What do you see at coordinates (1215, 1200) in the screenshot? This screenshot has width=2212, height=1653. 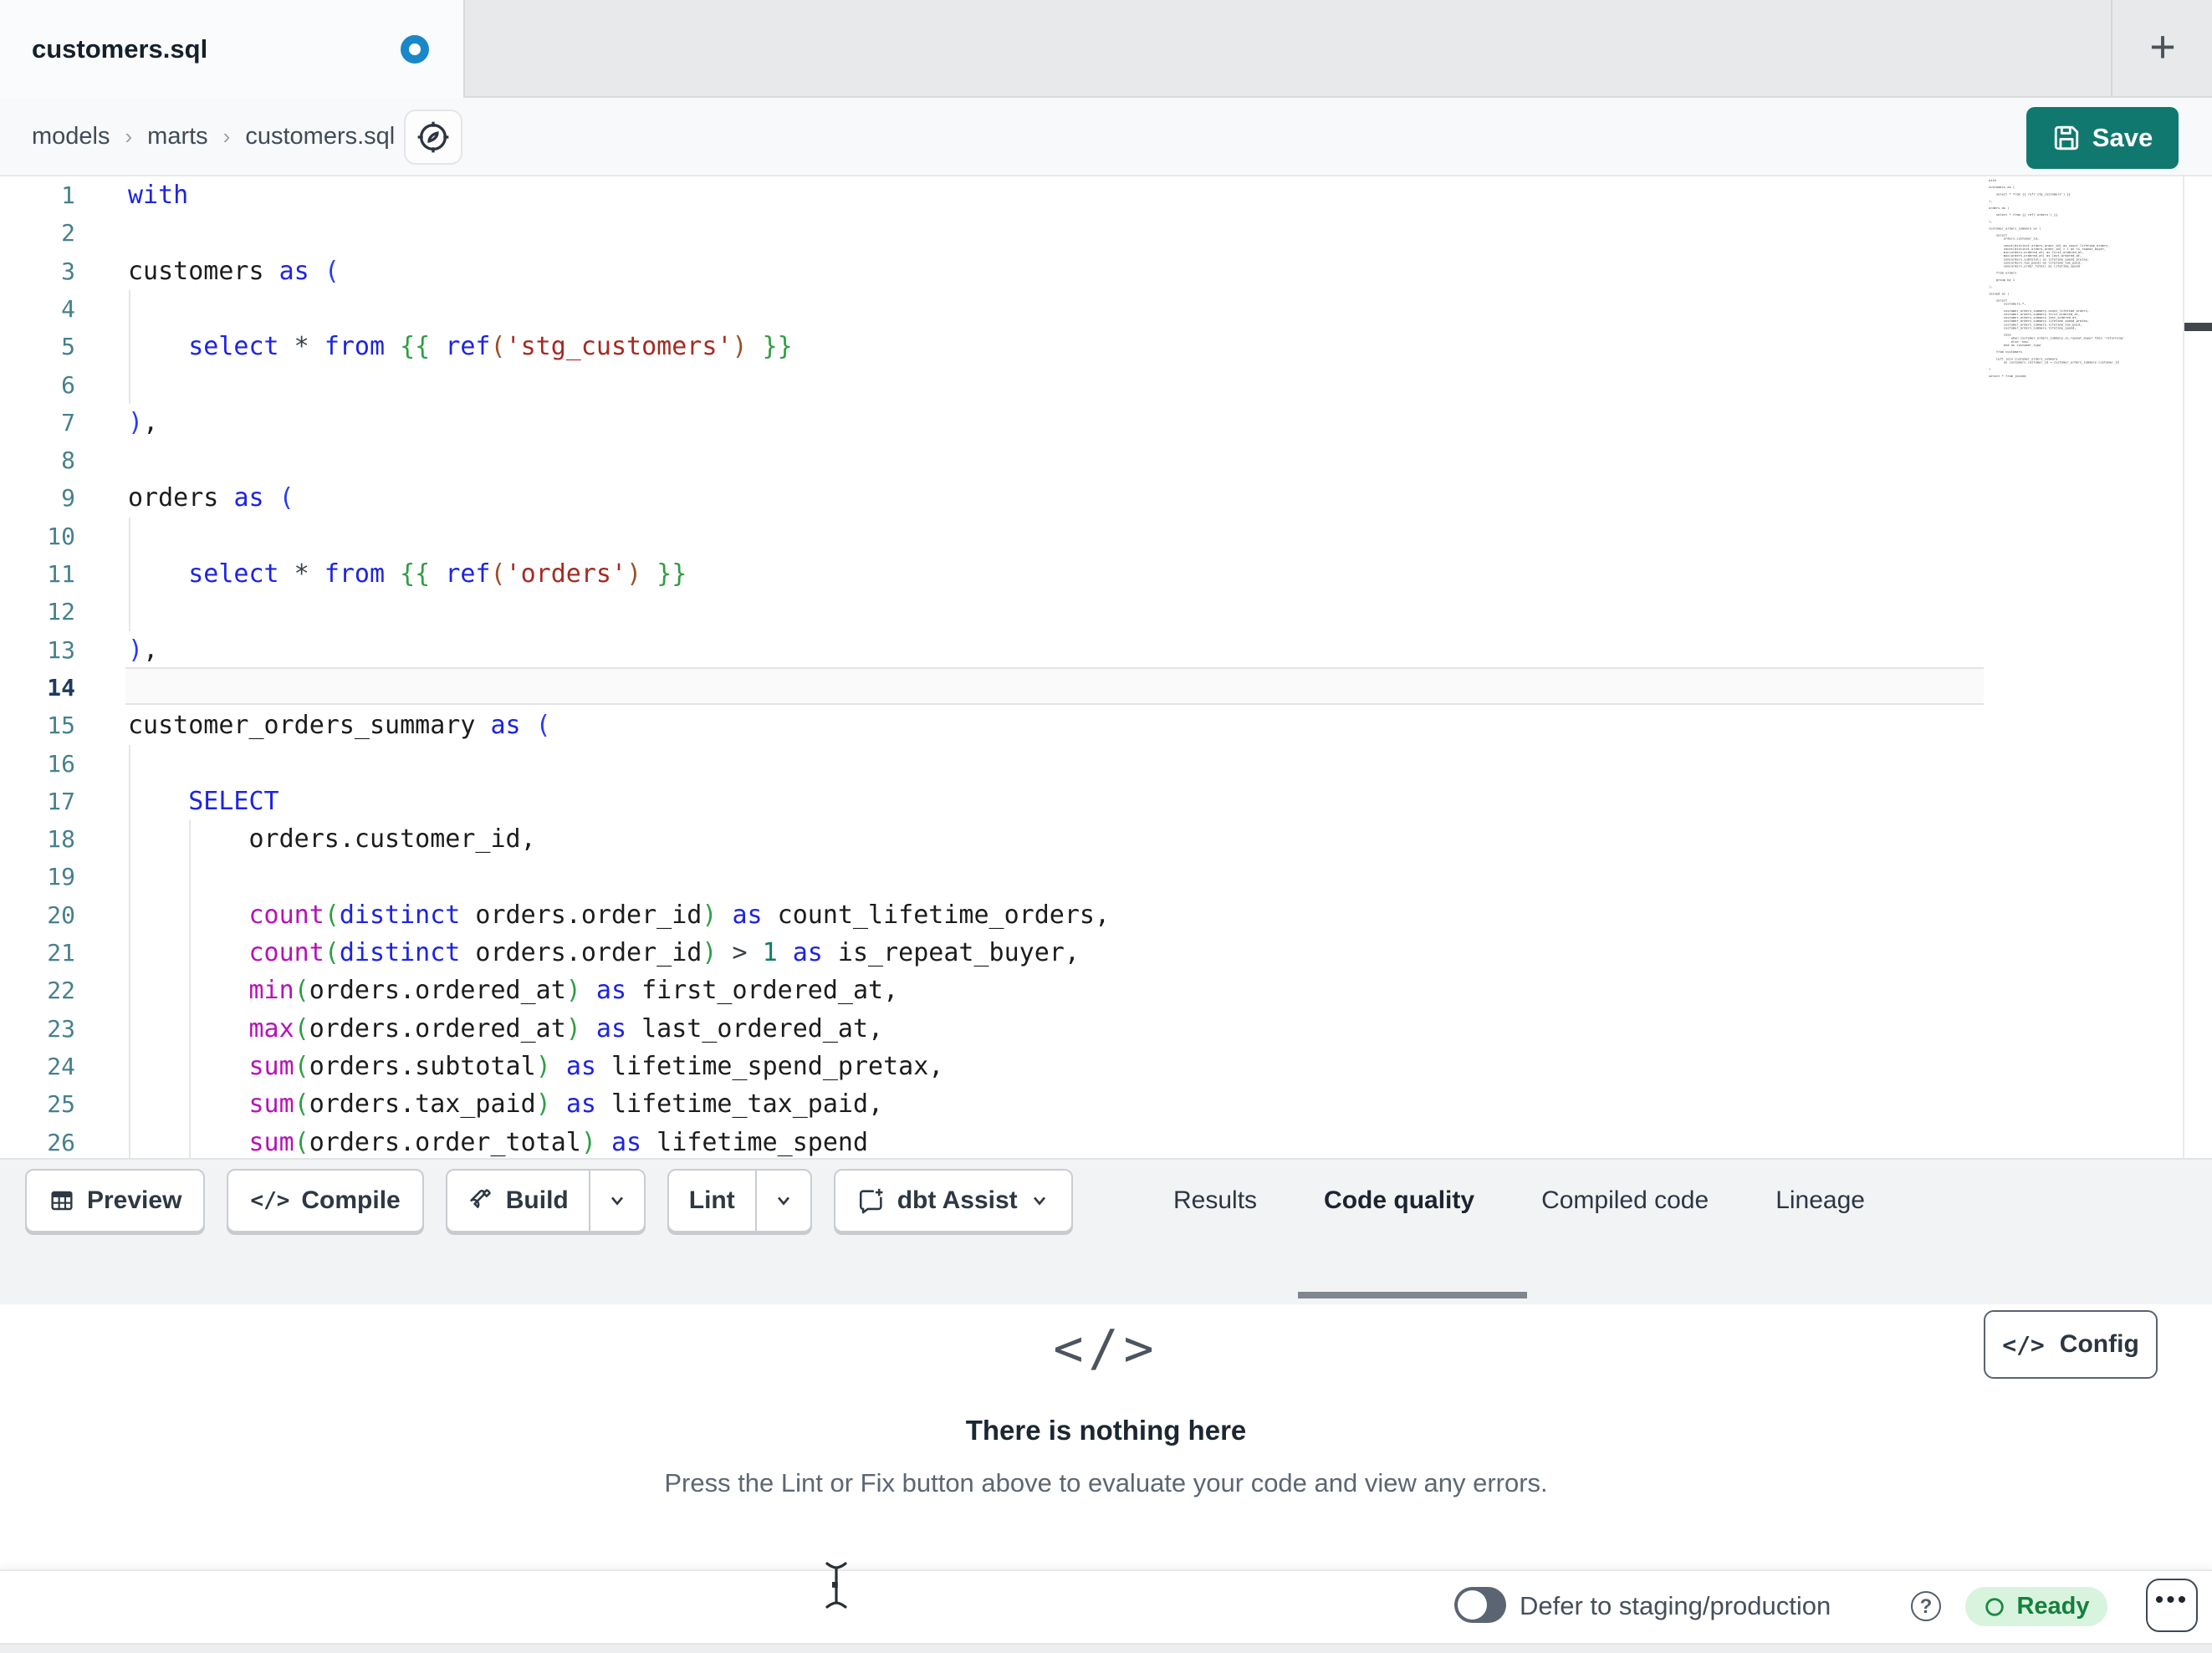 I see `tab-results: Results` at bounding box center [1215, 1200].